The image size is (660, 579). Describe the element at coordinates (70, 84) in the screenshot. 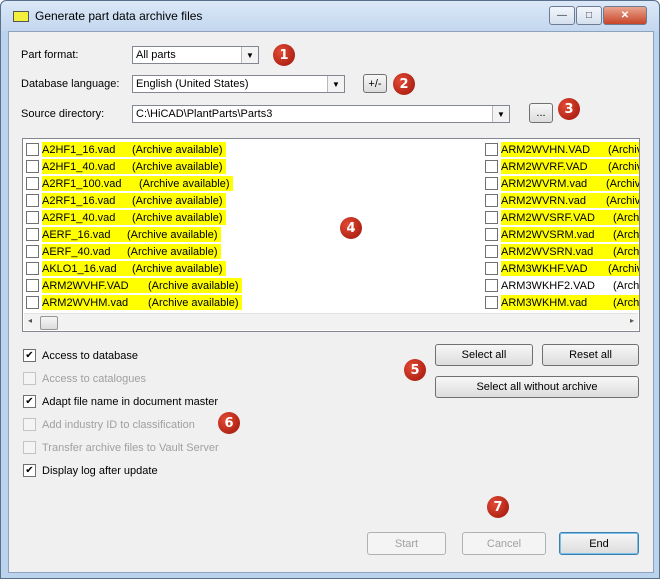

I see `database-language-label: Database language:` at that location.